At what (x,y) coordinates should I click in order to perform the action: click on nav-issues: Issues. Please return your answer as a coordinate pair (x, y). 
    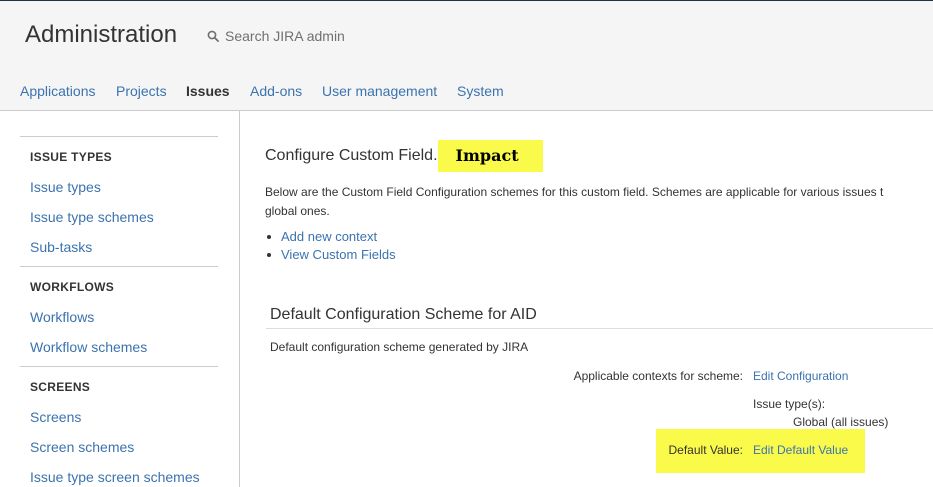
    Looking at the image, I should click on (208, 91).